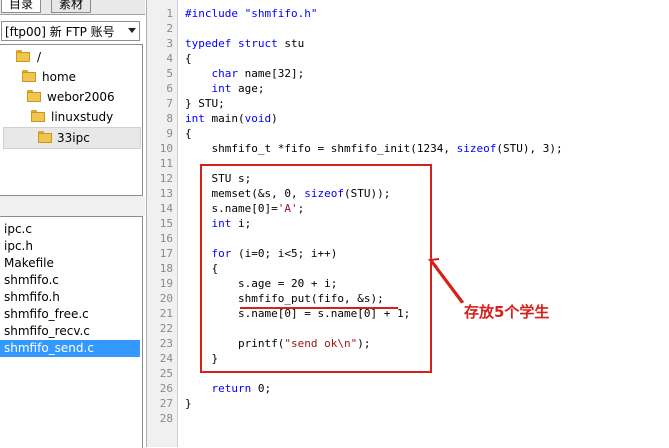 Image resolution: width=669 pixels, height=448 pixels. Describe the element at coordinates (251, 13) in the screenshot. I see `code-line: #include "shmfifo.h"` at that location.